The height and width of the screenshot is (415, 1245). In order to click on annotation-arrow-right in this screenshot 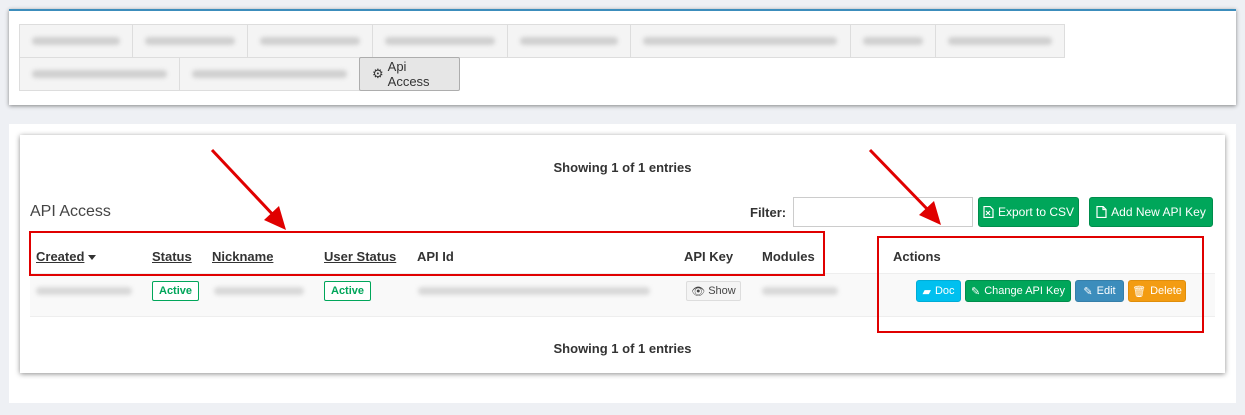, I will do `click(900, 181)`.